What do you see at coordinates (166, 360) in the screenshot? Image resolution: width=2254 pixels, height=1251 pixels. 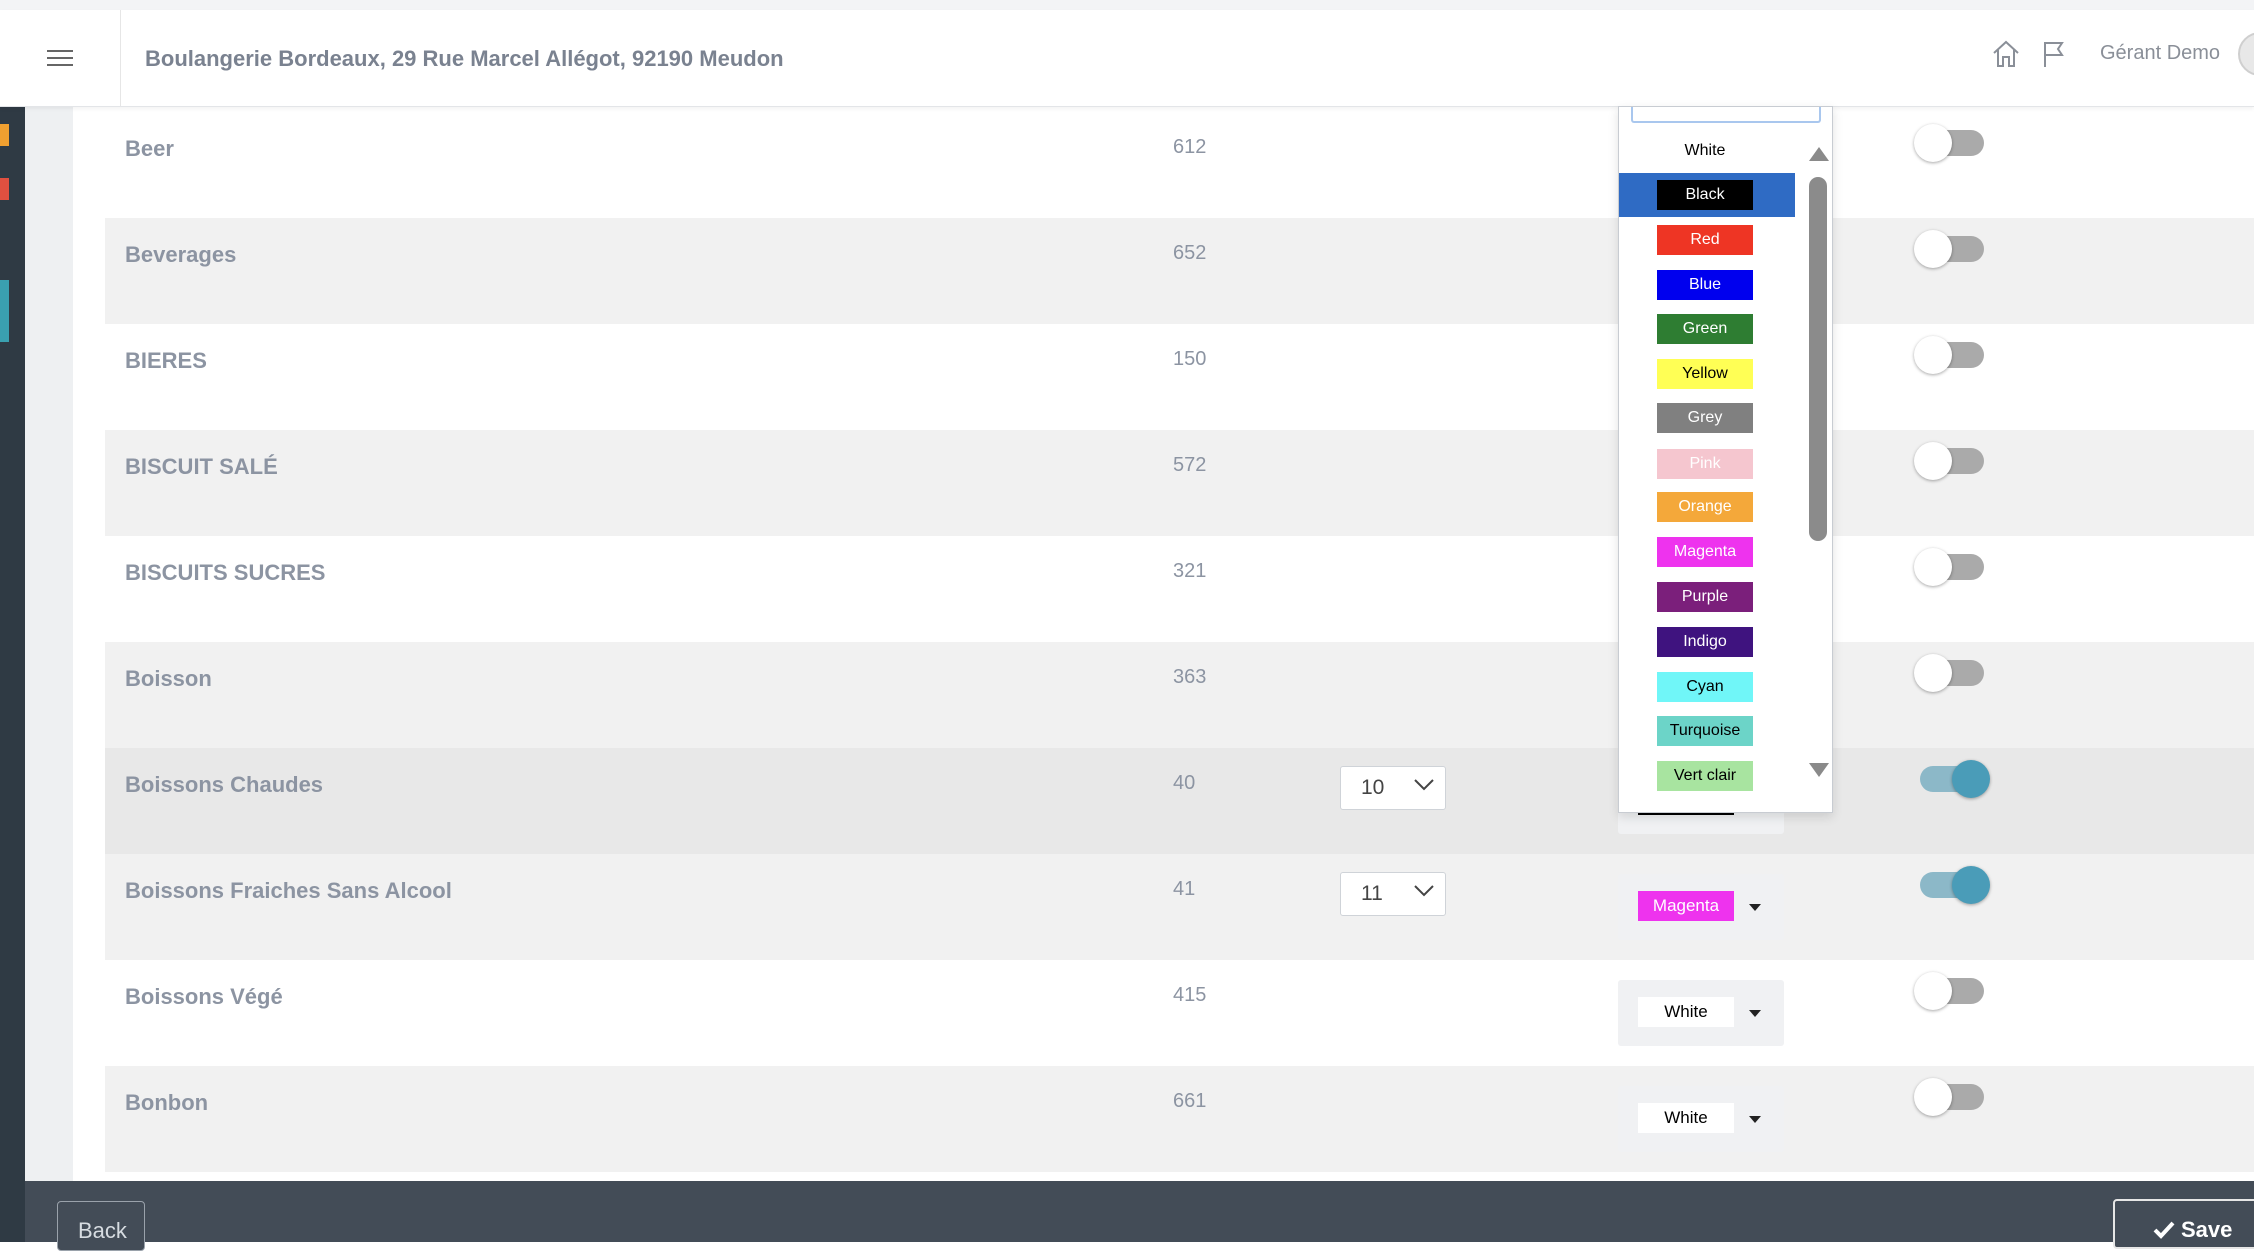 I see `category-name: BIERES` at bounding box center [166, 360].